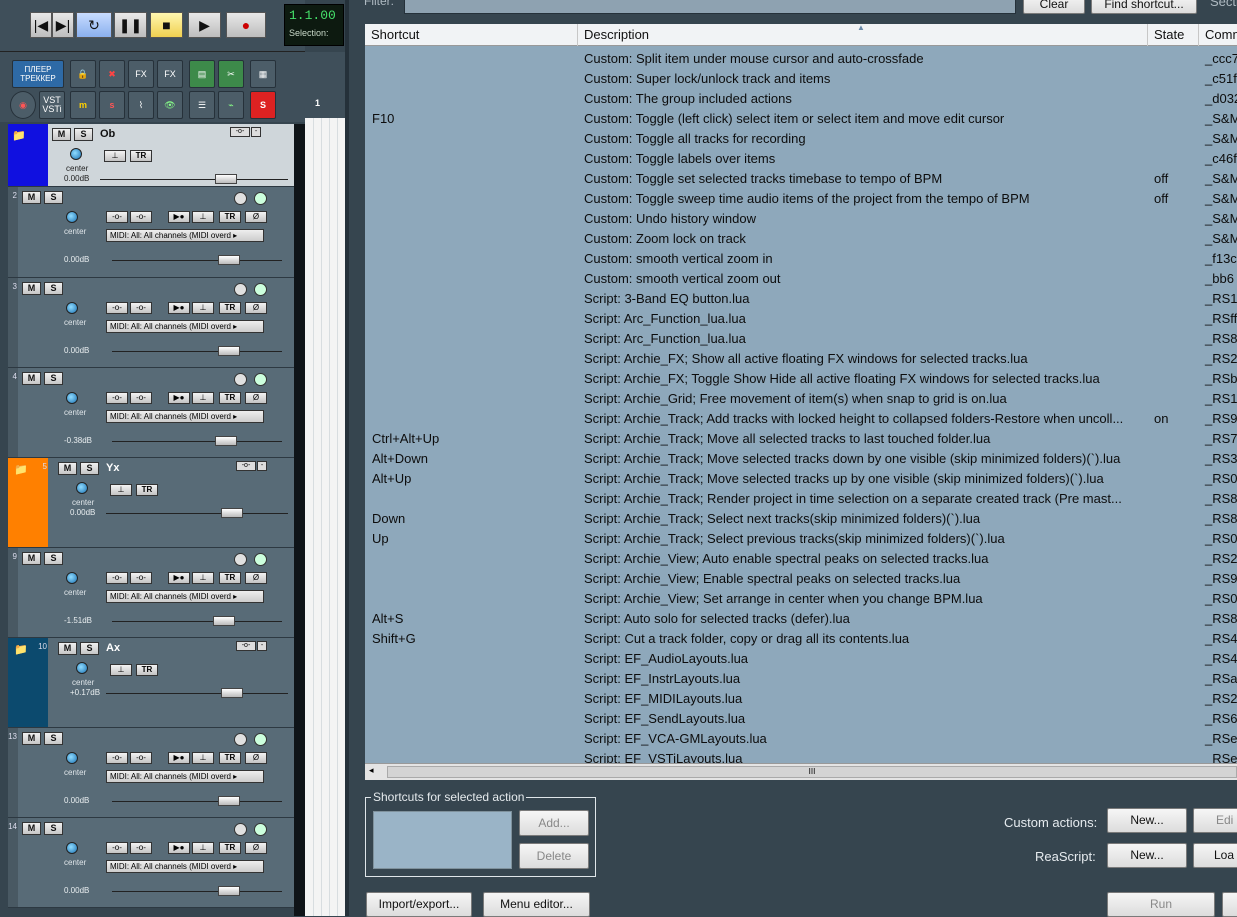  Describe the element at coordinates (231, 105) in the screenshot. I see `envelope-points-icon: ⌁` at that location.